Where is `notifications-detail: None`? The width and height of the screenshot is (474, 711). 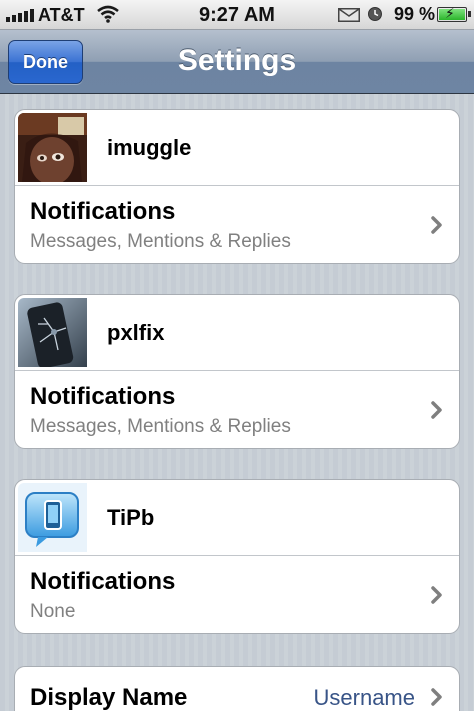
notifications-detail: None is located at coordinates (53, 611).